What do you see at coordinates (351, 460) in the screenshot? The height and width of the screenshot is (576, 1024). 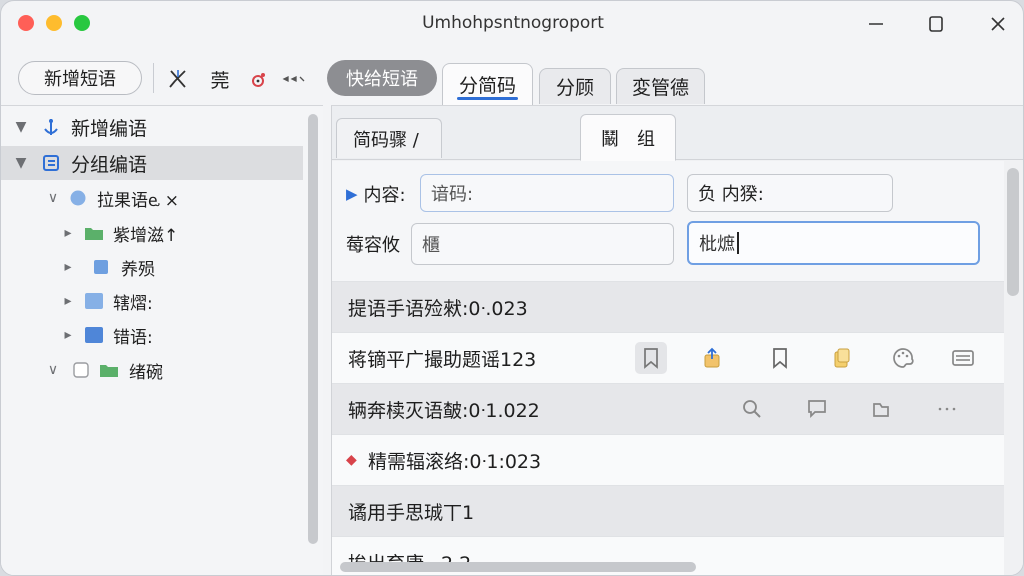 I see `marker-icon: ◆` at bounding box center [351, 460].